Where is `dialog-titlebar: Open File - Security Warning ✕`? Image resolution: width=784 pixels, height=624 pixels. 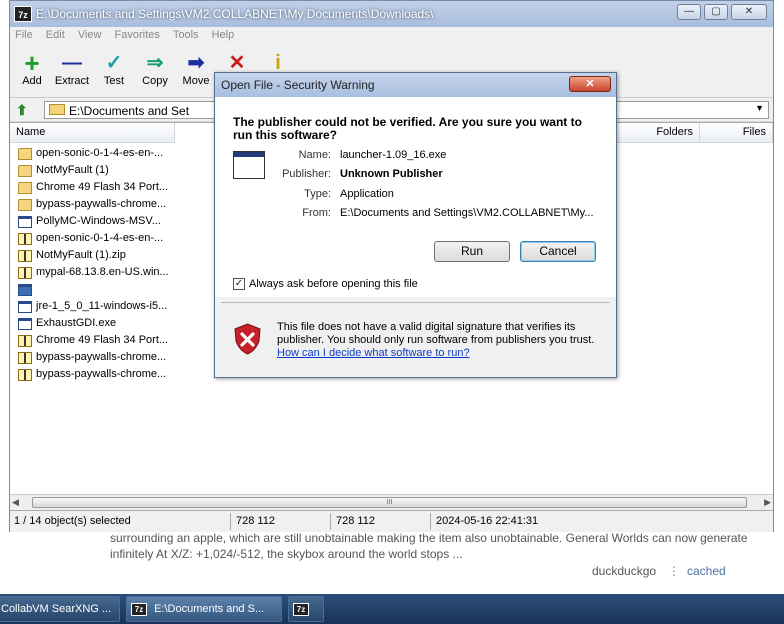
dialog-titlebar: Open File - Security Warning ✕ is located at coordinates (415, 85).